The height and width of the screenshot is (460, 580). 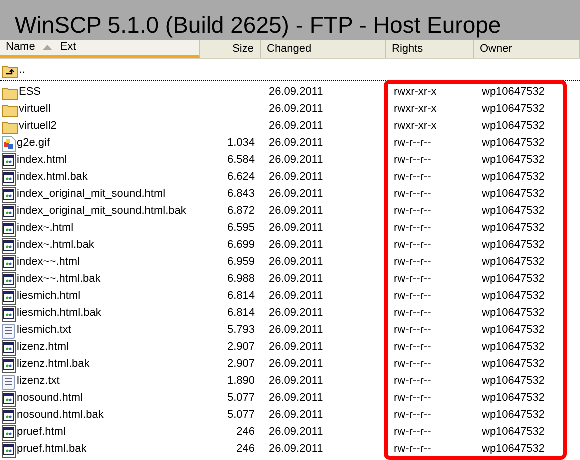 What do you see at coordinates (55, 246) in the screenshot?
I see `name-cell-text: index~.html.bak` at bounding box center [55, 246].